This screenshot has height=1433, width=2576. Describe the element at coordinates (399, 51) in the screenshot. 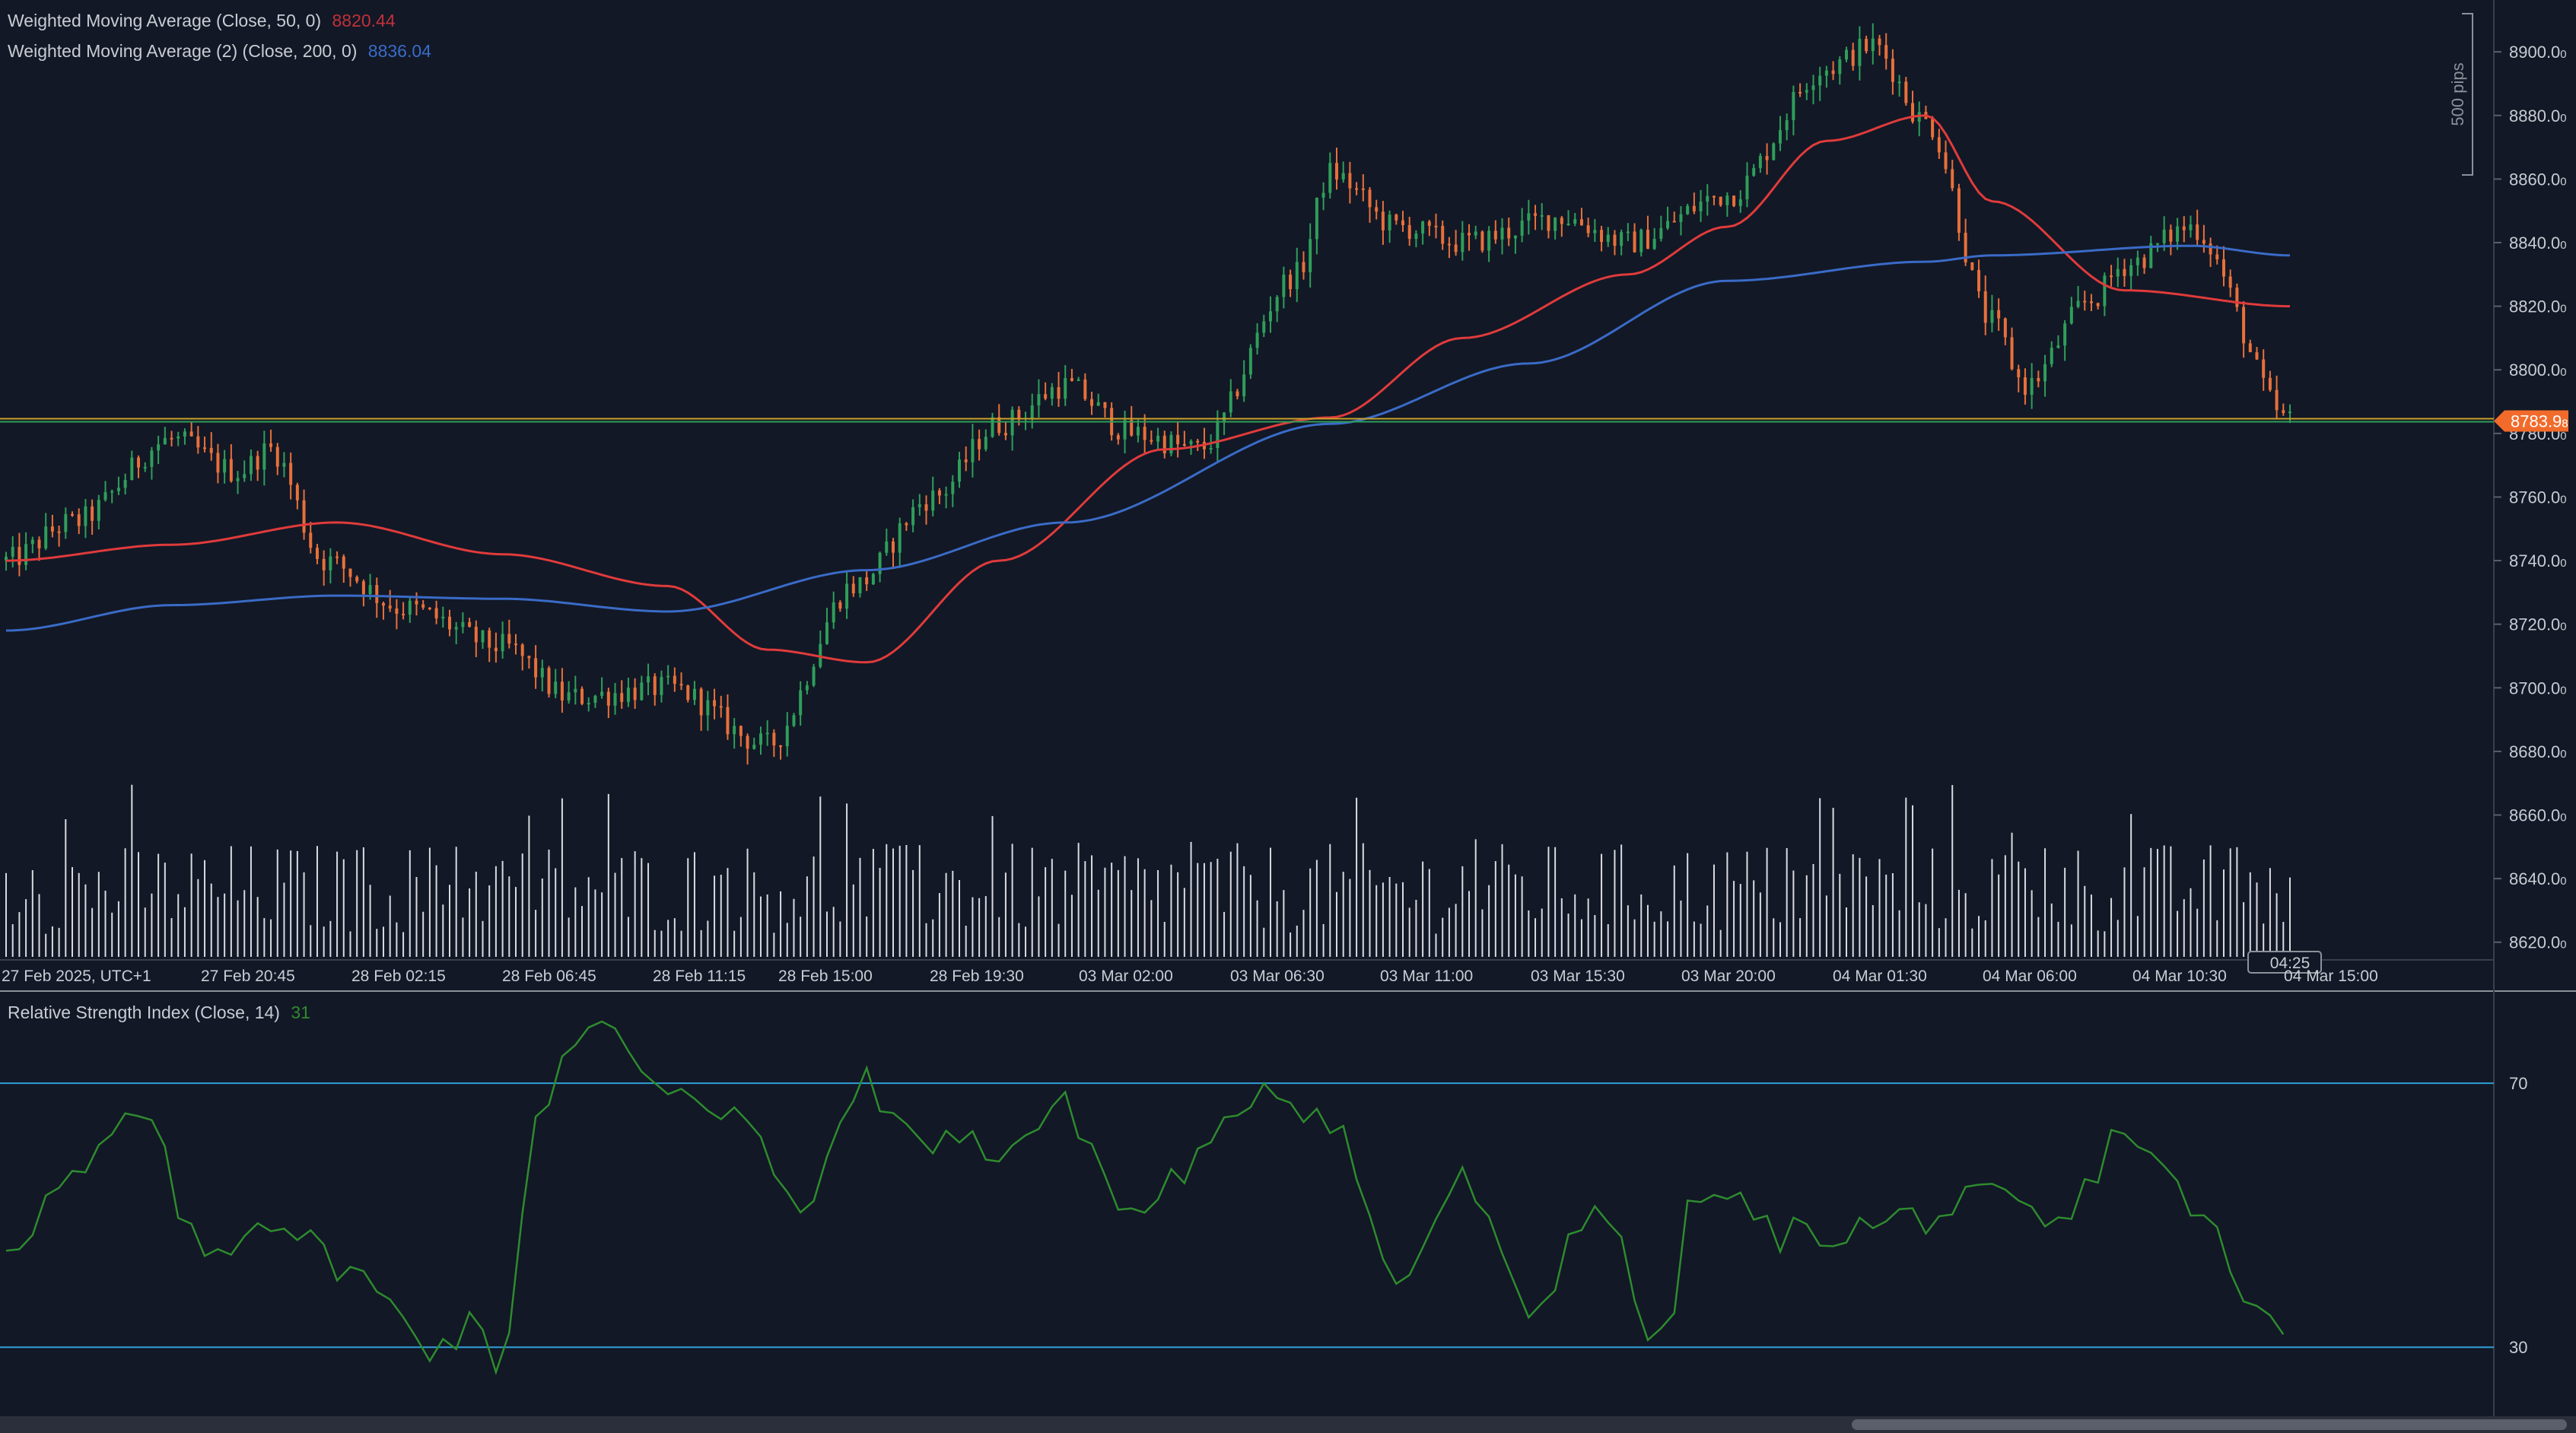

I see `wma200-legend-value: 8836.04` at that location.